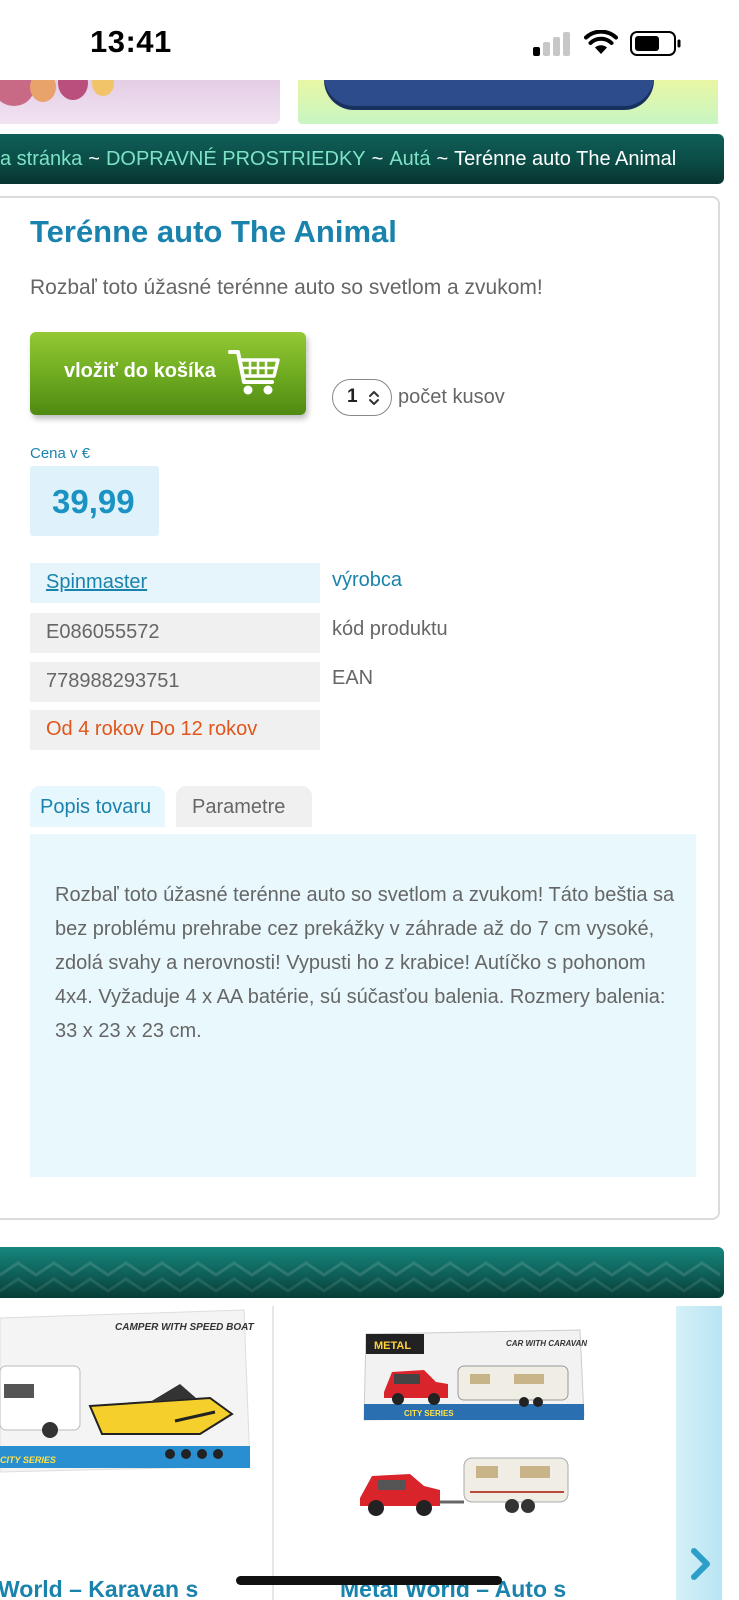  What do you see at coordinates (185, 1327) in the screenshot?
I see `box-heading: CAMPER WITH SPEED BOAT` at bounding box center [185, 1327].